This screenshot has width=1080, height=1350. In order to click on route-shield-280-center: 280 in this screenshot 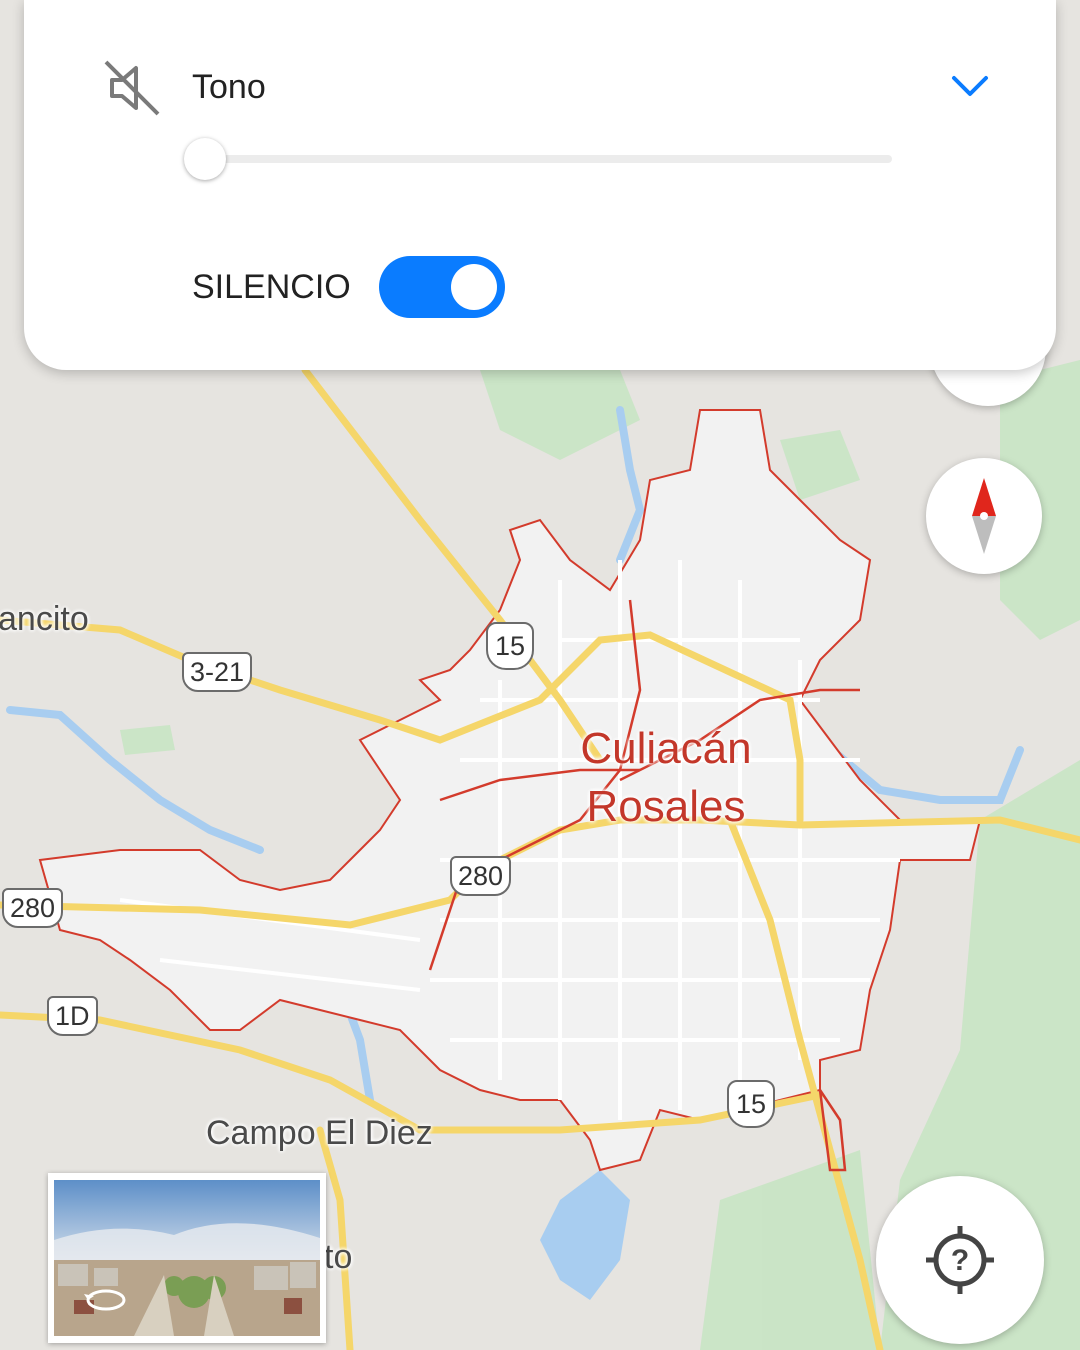, I will do `click(481, 876)`.